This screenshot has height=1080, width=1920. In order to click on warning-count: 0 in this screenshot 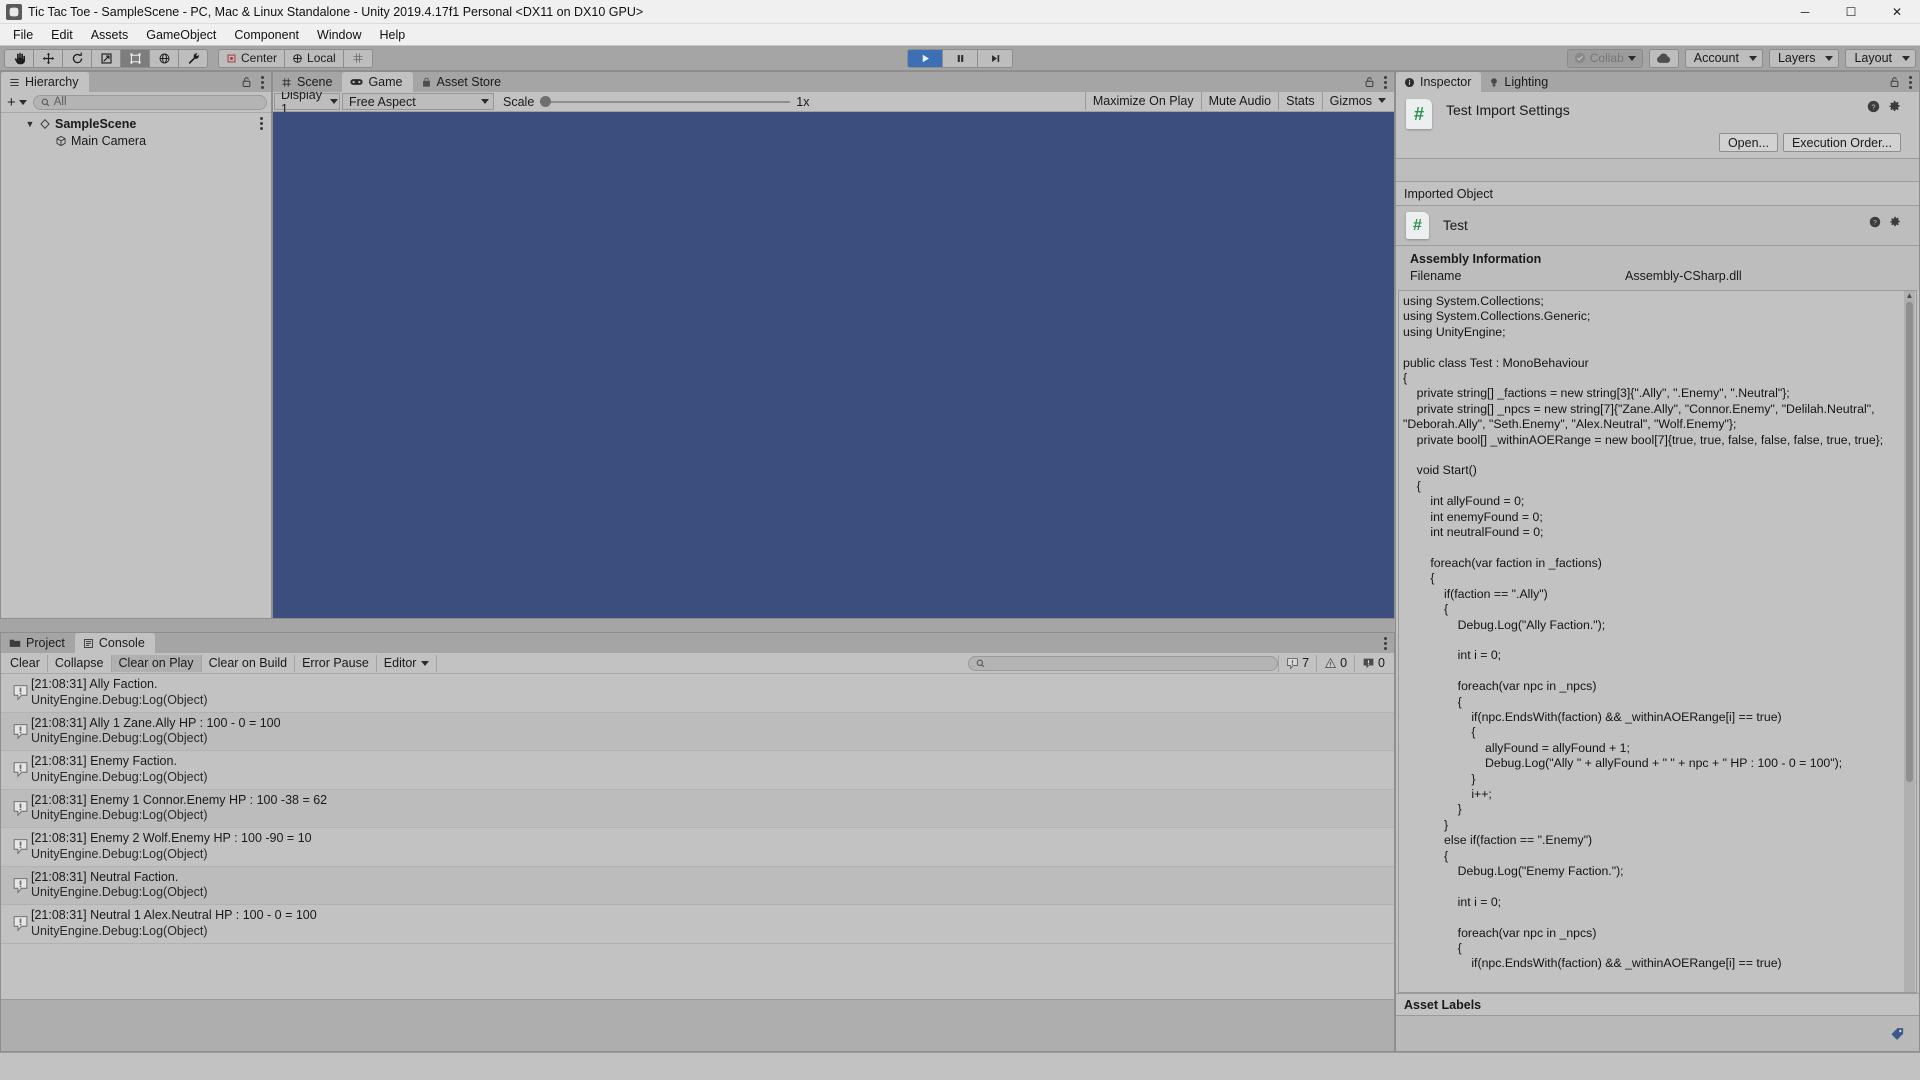, I will do `click(1335, 663)`.